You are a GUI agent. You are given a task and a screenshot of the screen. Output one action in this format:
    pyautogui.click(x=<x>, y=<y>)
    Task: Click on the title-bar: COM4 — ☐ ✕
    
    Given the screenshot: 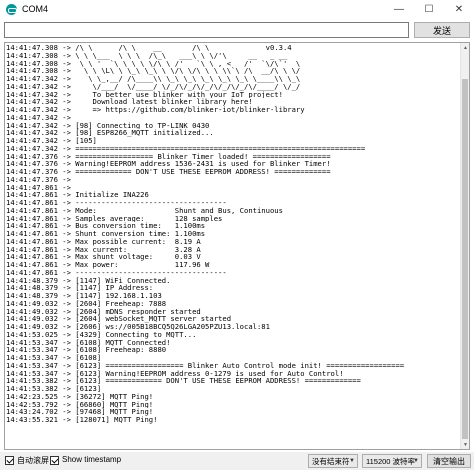 What is the action you would take?
    pyautogui.click(x=237, y=9)
    